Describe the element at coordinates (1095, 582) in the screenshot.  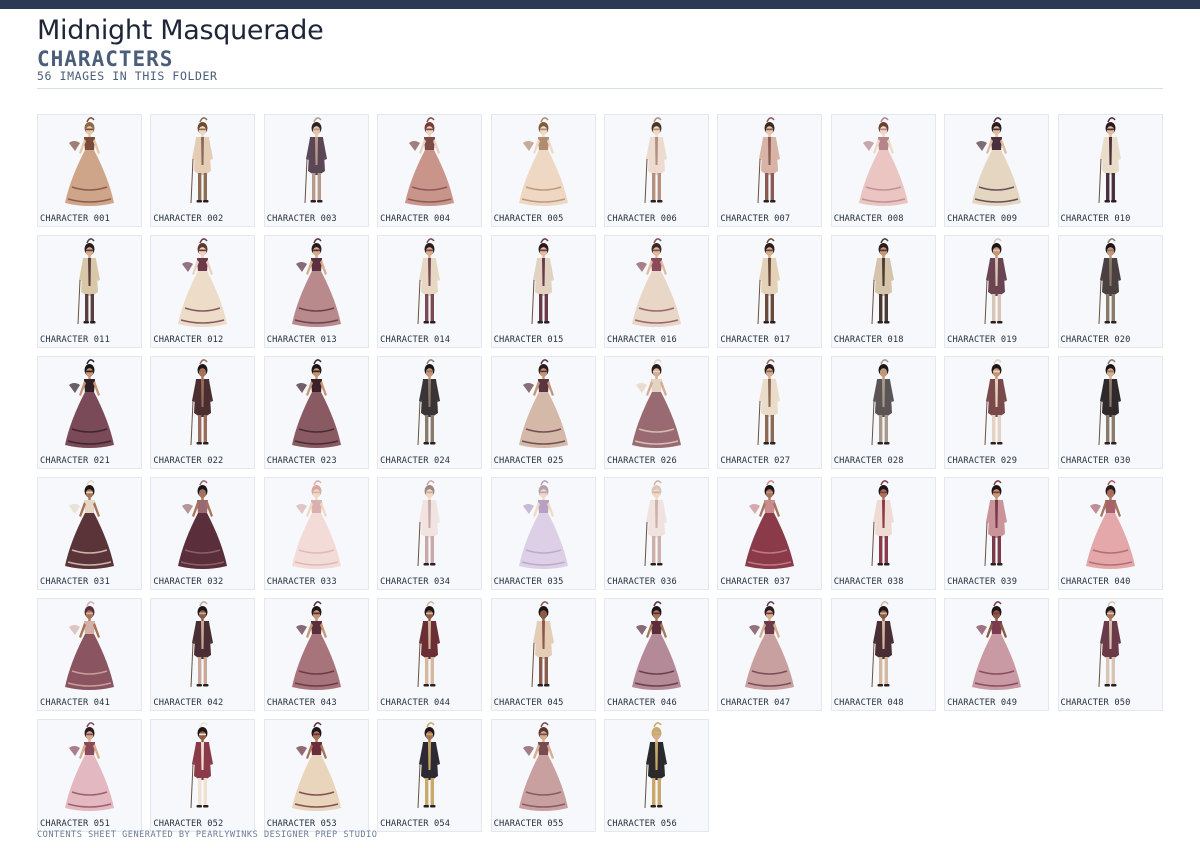
I see `thumbnail-label: CHARACTER 040` at that location.